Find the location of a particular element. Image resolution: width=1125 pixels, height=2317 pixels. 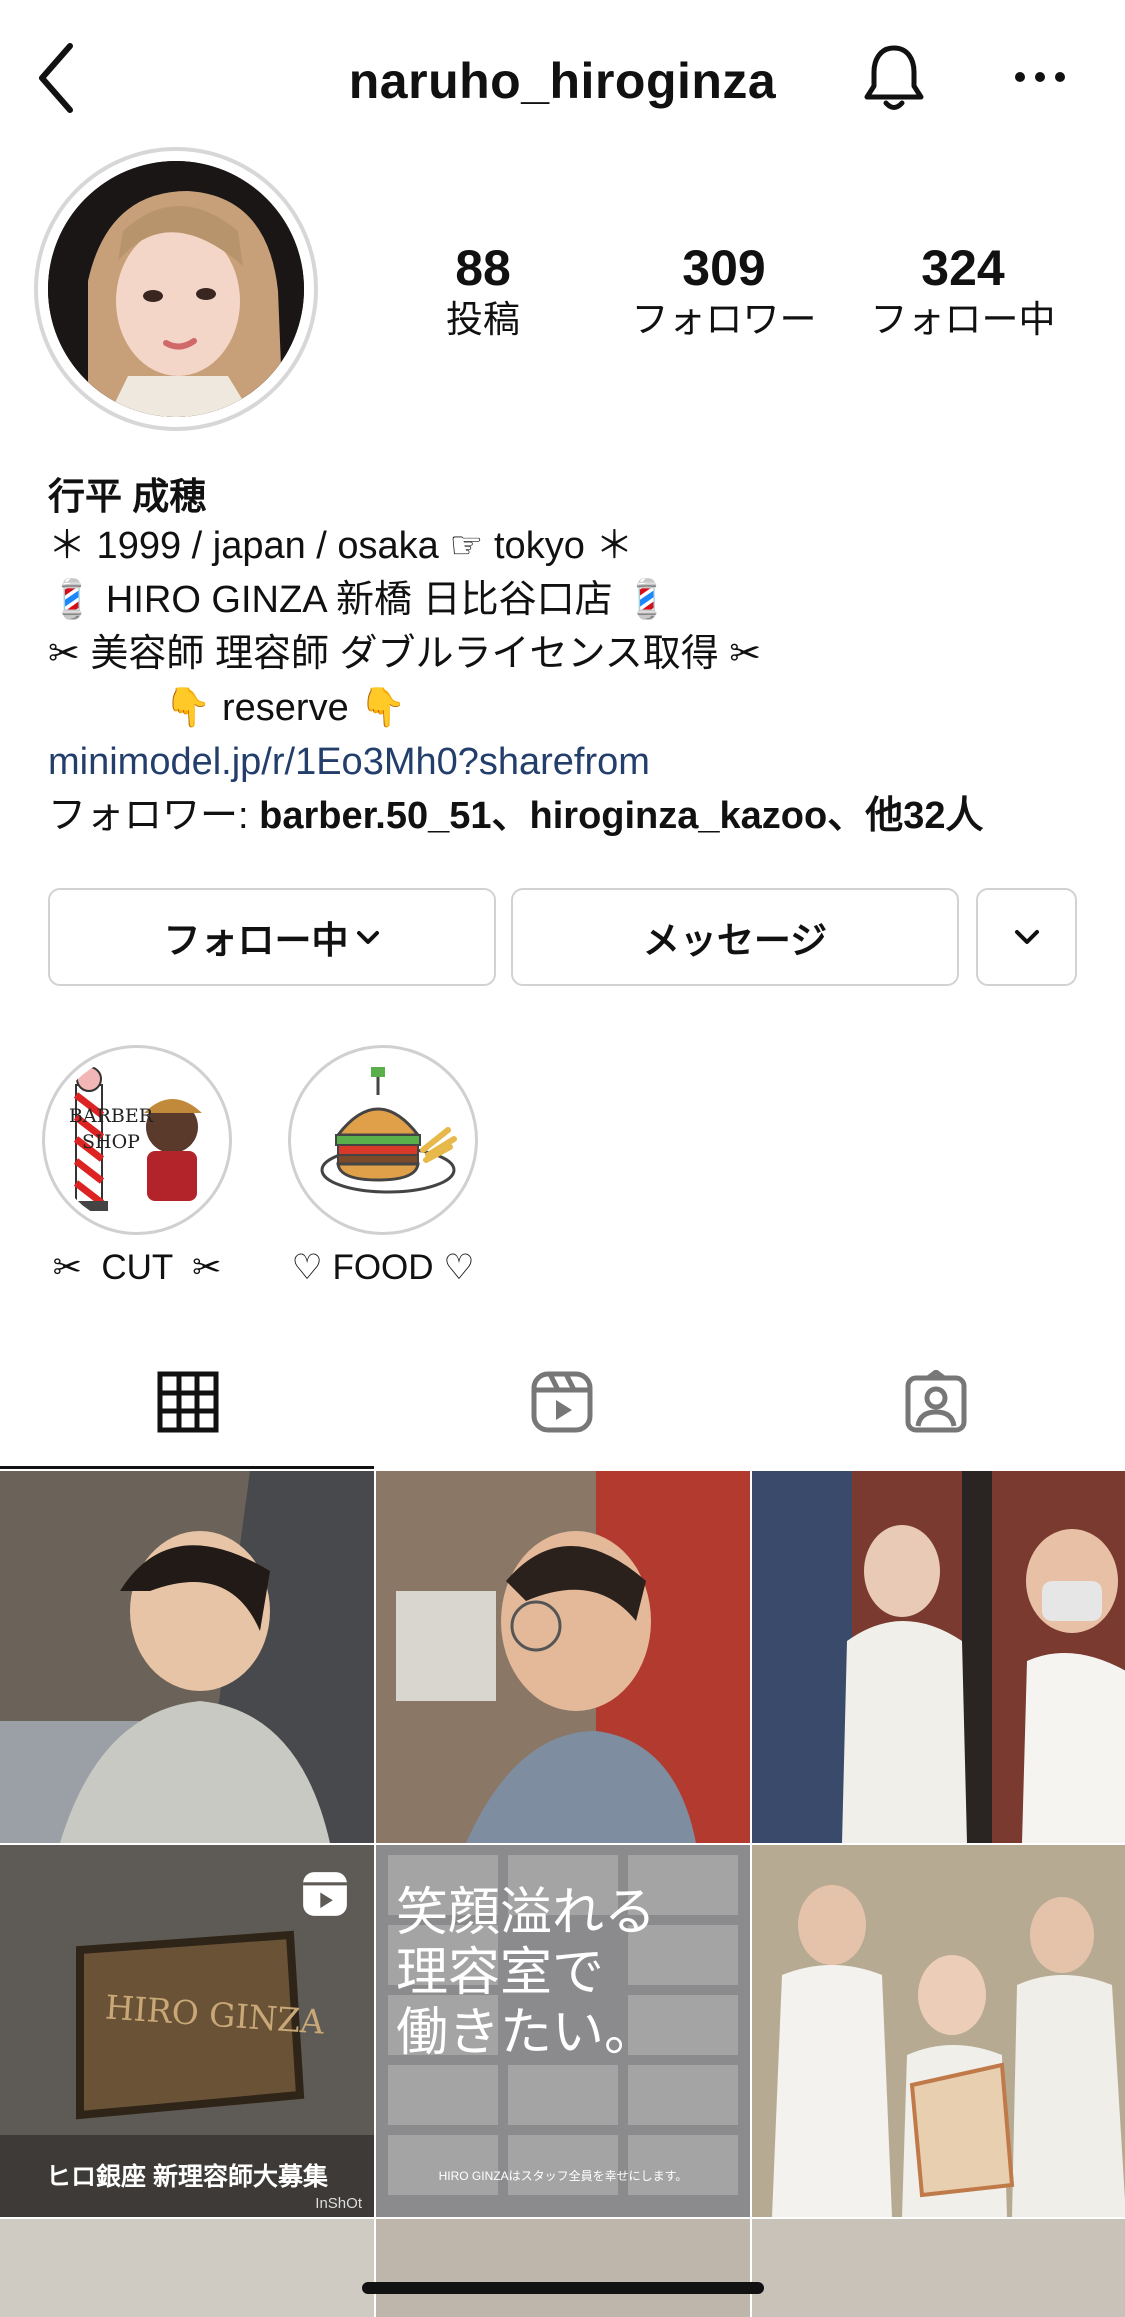

posts-count: 88 is located at coordinates (483, 268).